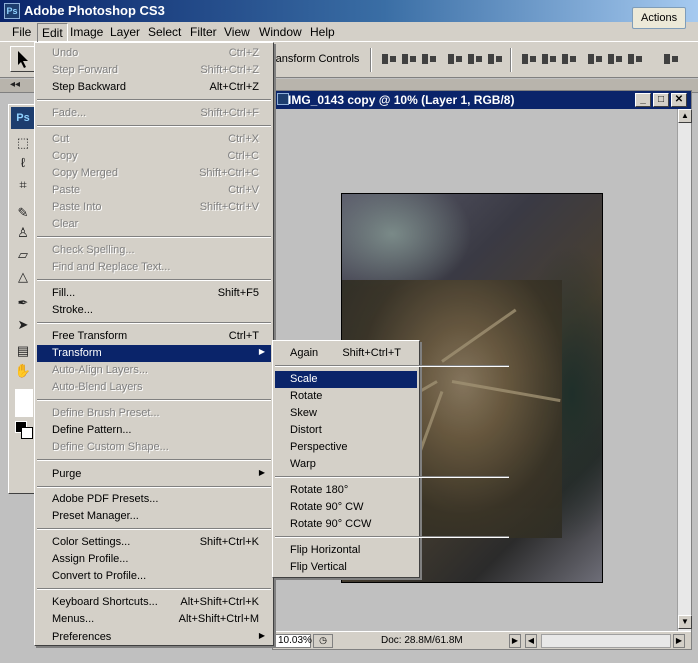 Image resolution: width=698 pixels, height=663 pixels. What do you see at coordinates (346, 524) in the screenshot?
I see `submenu-item-rotate-90-ccw: Rotate 90° CCW` at bounding box center [346, 524].